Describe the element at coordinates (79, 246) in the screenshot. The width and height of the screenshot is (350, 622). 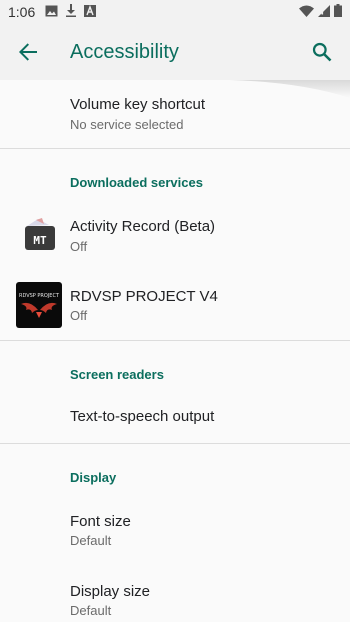
I see `activity-record-status: Off` at that location.